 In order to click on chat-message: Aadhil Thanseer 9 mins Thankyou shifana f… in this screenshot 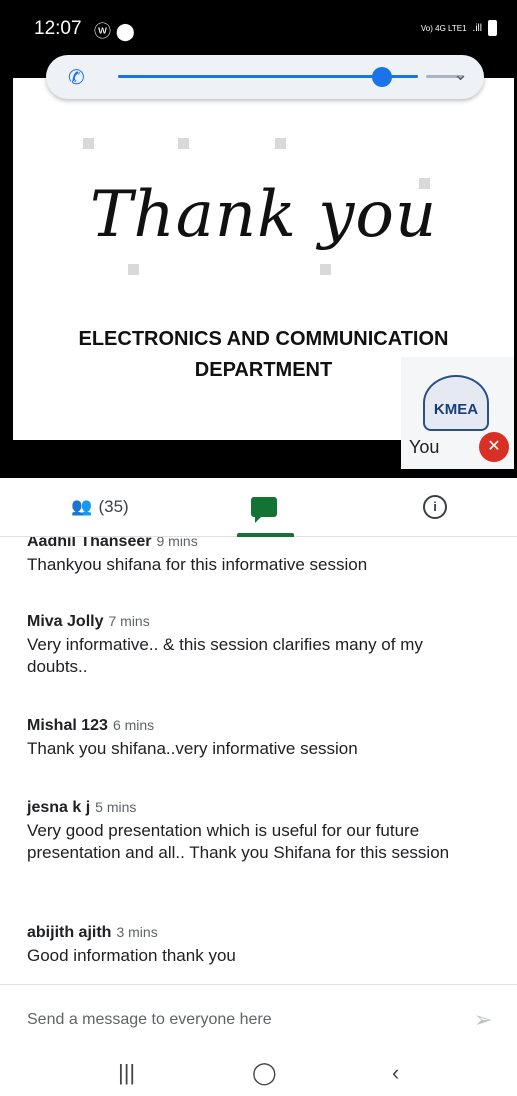, I will do `click(257, 556)`.